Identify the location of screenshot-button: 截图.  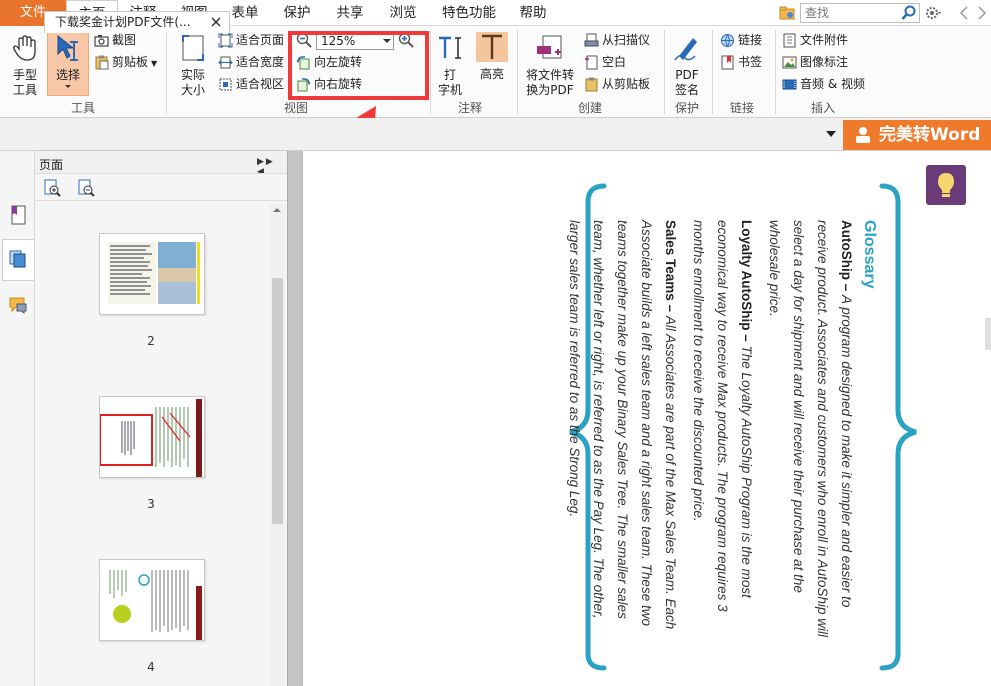
(115, 40).